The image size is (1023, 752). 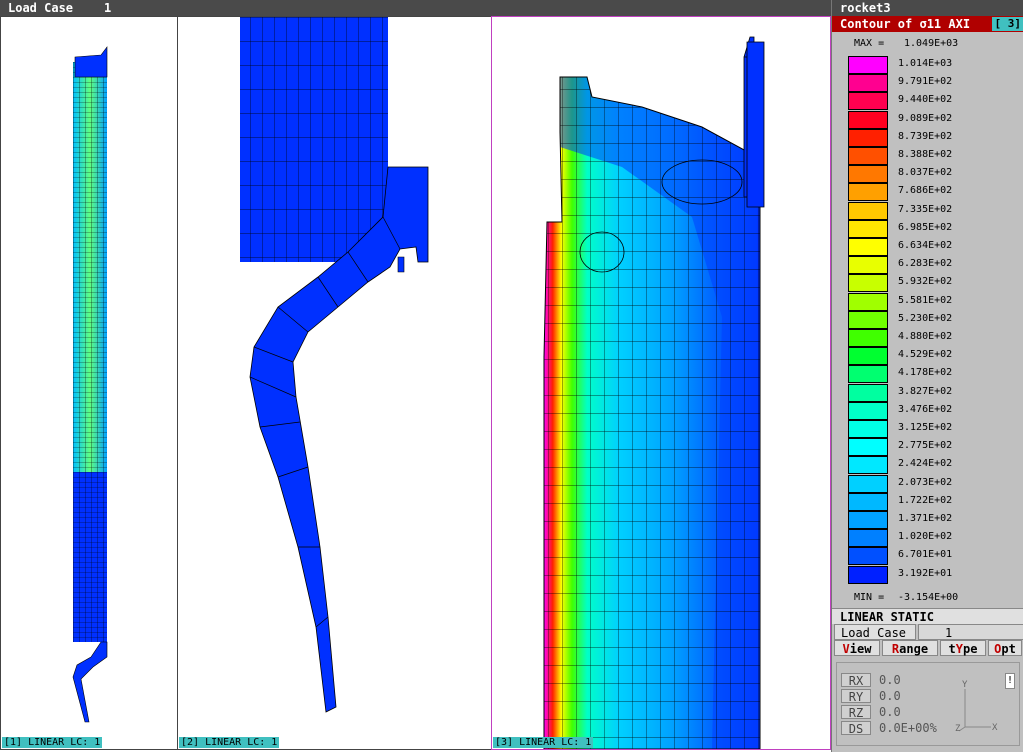 I want to click on legend-value: 1.014E+03, so click(x=925, y=63).